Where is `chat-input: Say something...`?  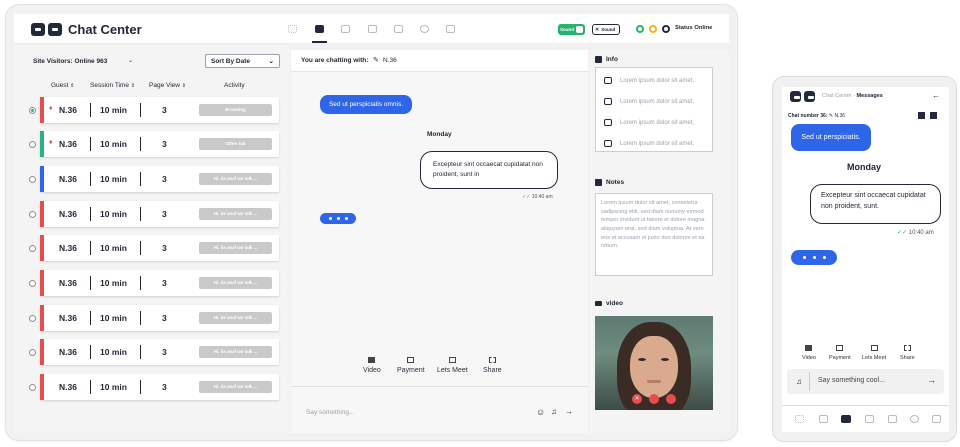 chat-input: Say something... is located at coordinates (330, 412).